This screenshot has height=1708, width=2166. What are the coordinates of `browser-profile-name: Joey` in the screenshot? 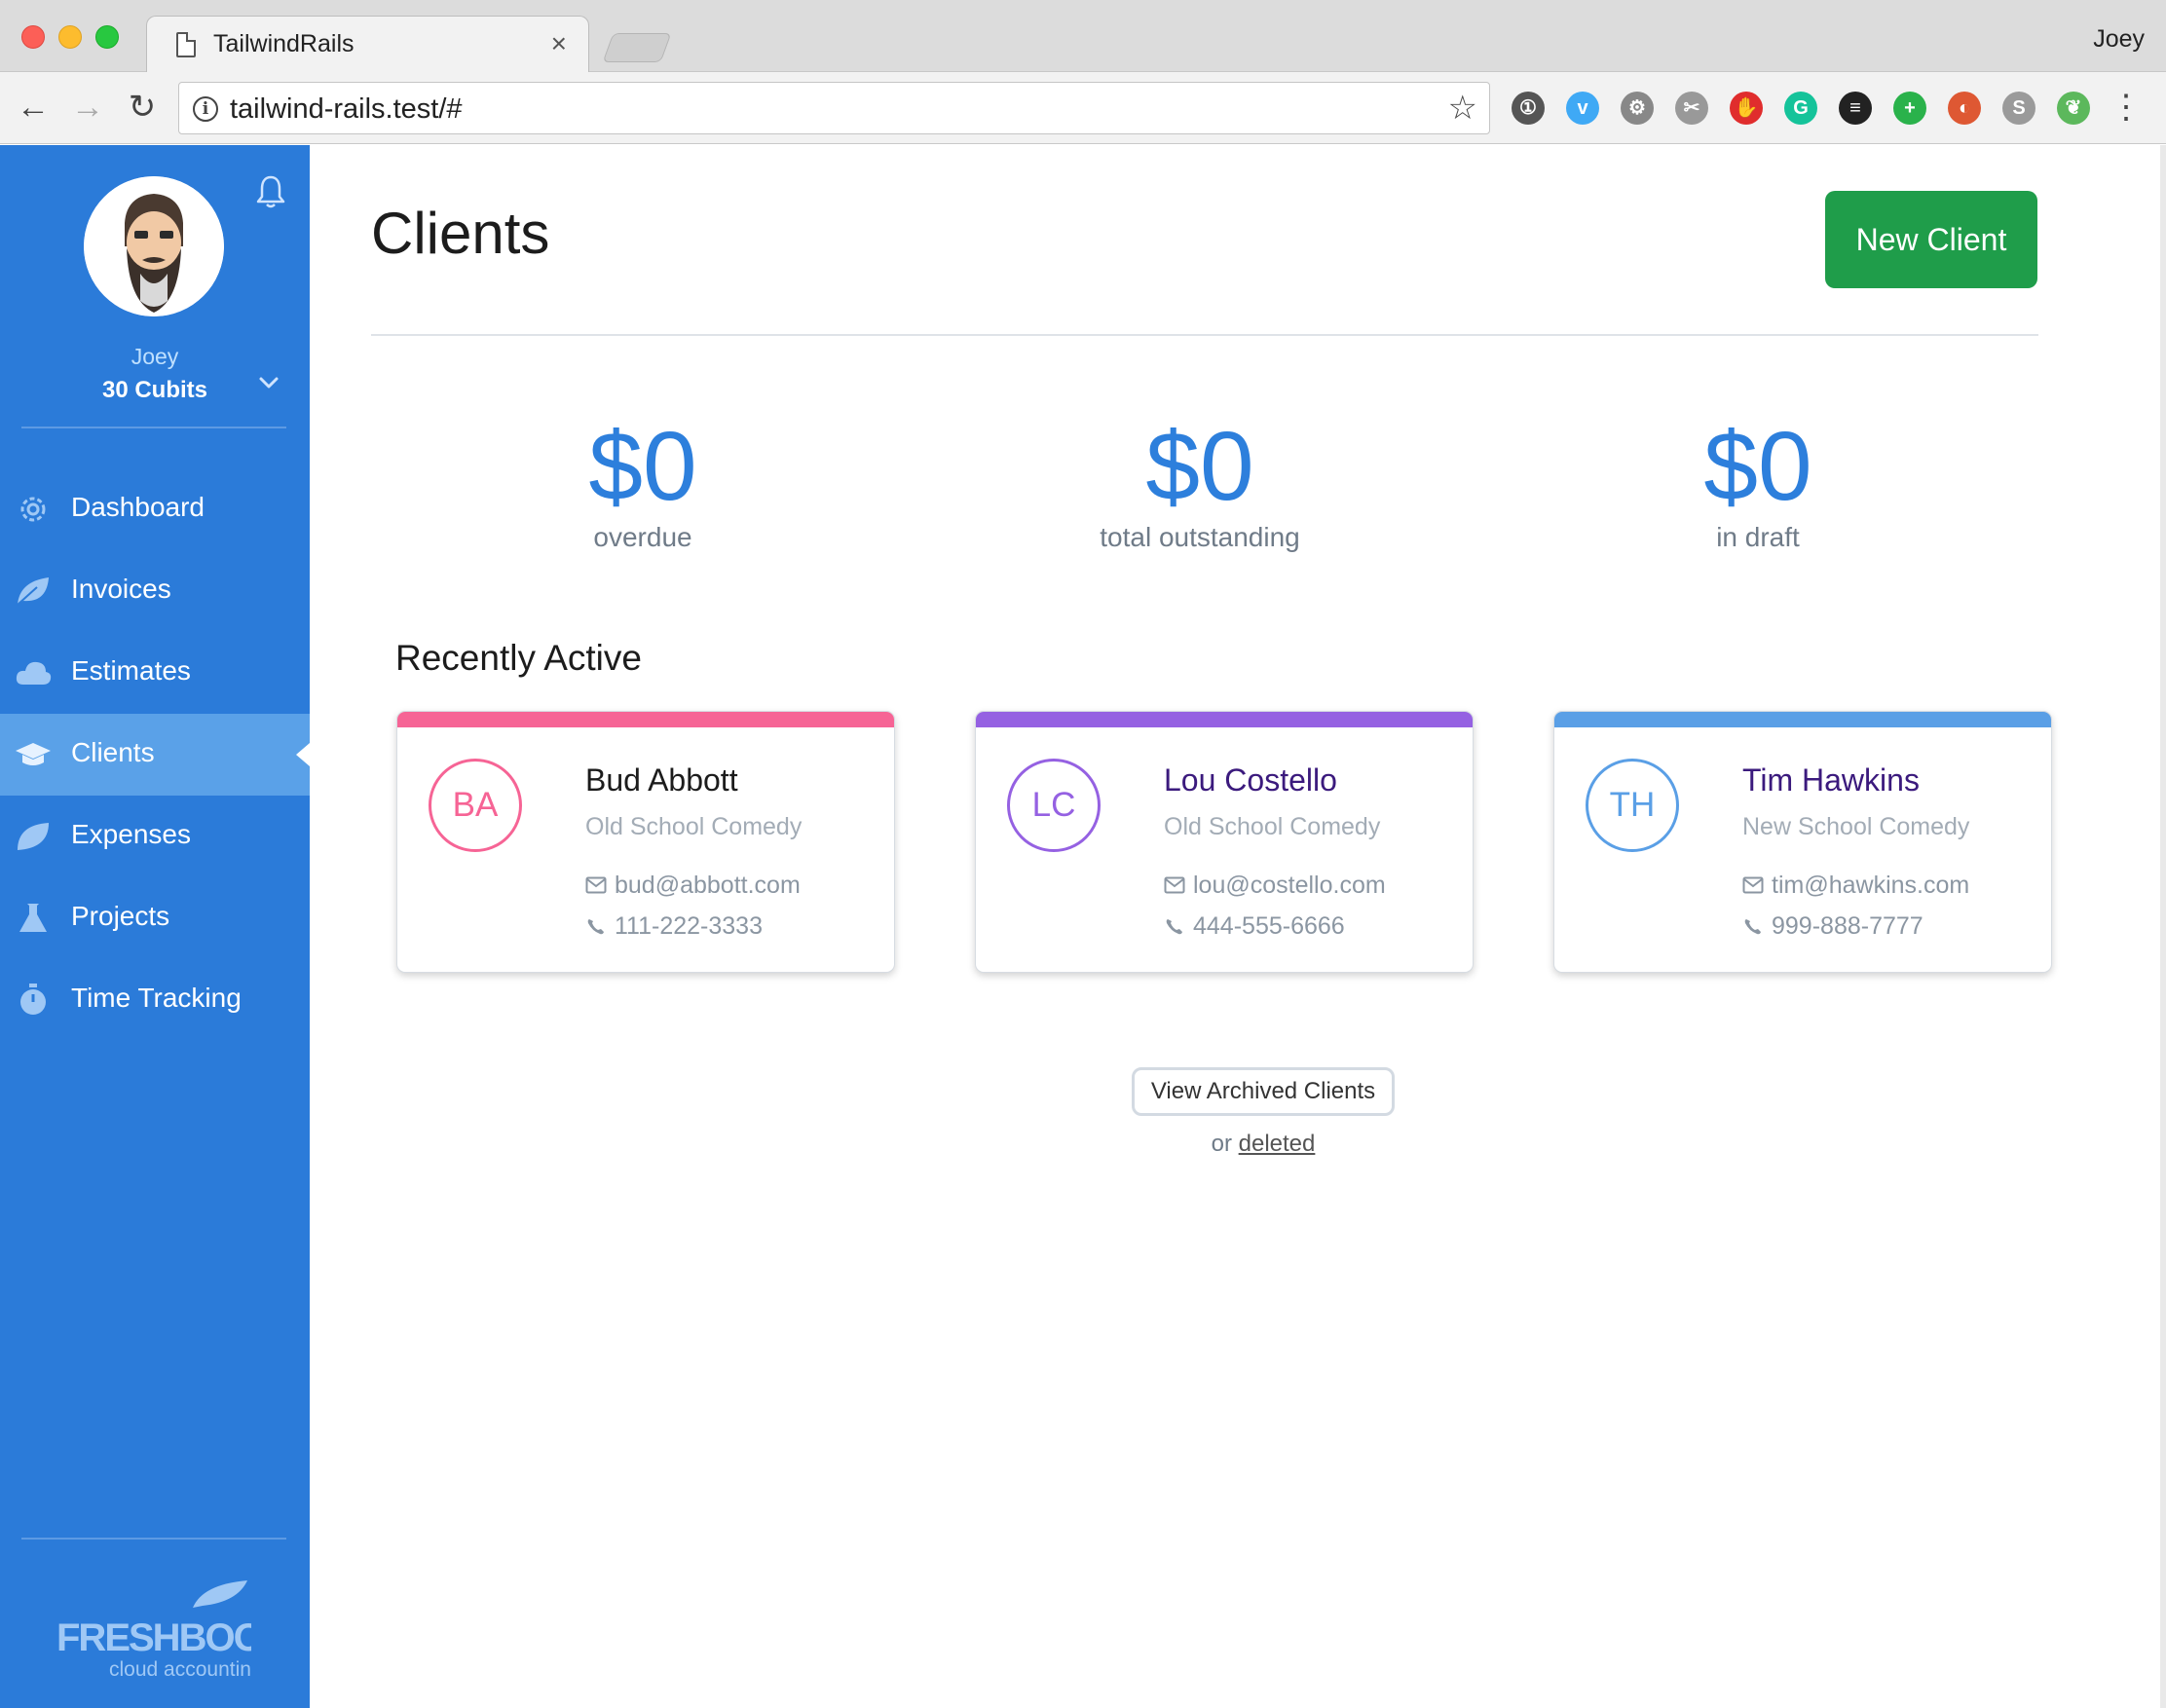 It's located at (2119, 39).